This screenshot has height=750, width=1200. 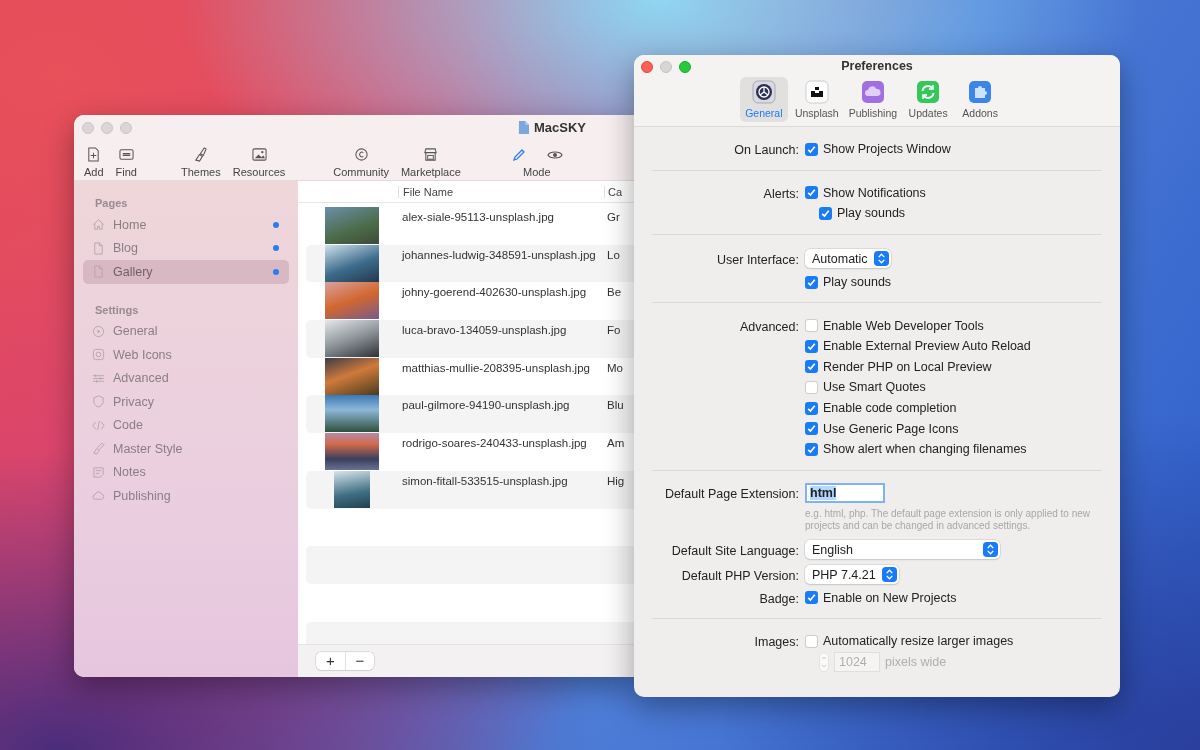 I want to click on resources-icon, so click(x=259, y=154).